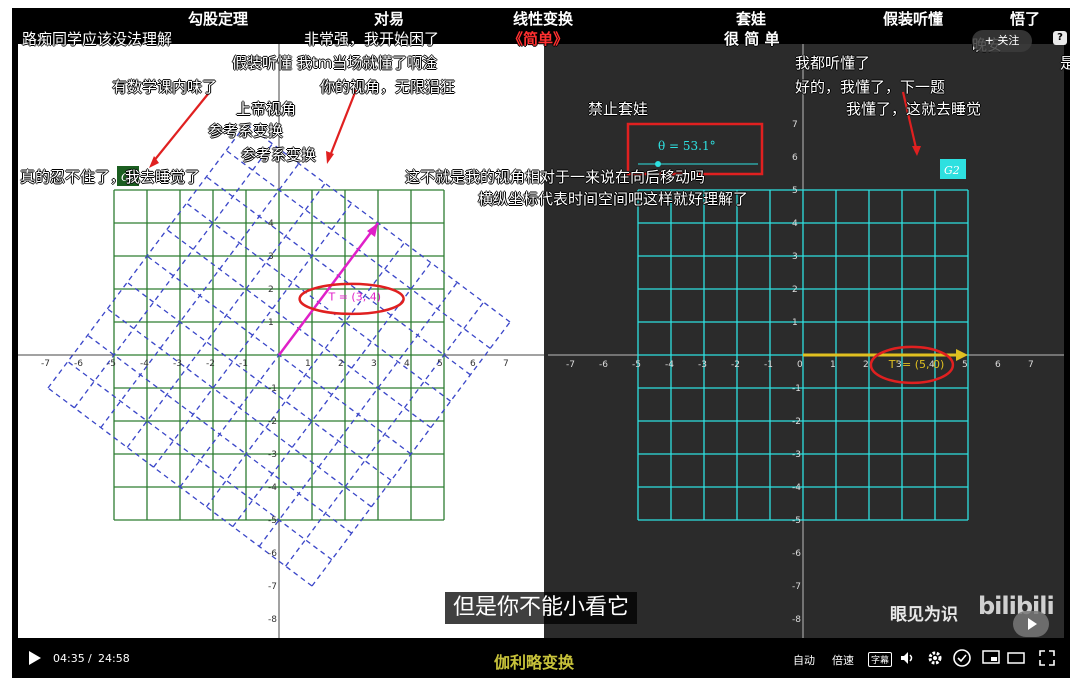  Describe the element at coordinates (1025, 19) in the screenshot. I see `danmaku-comment: 悟了` at that location.